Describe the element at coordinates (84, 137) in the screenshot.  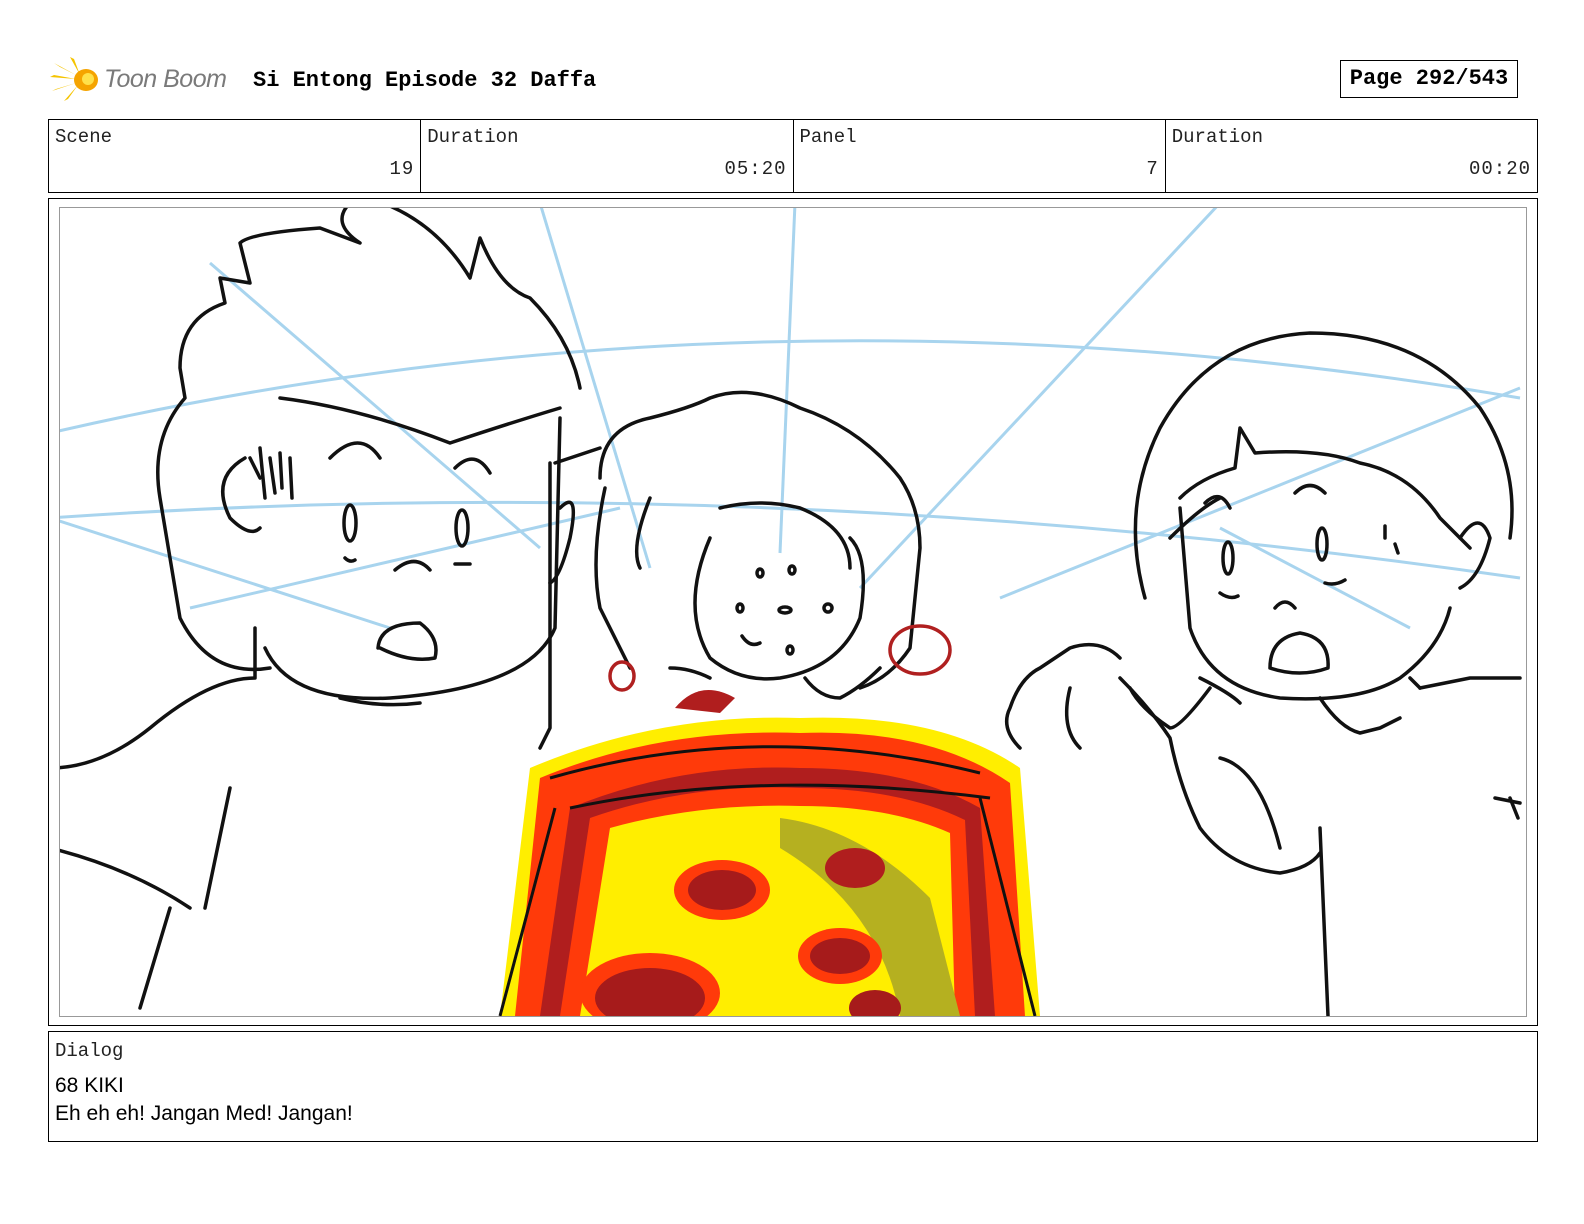
I see `scene-label: Scene` at that location.